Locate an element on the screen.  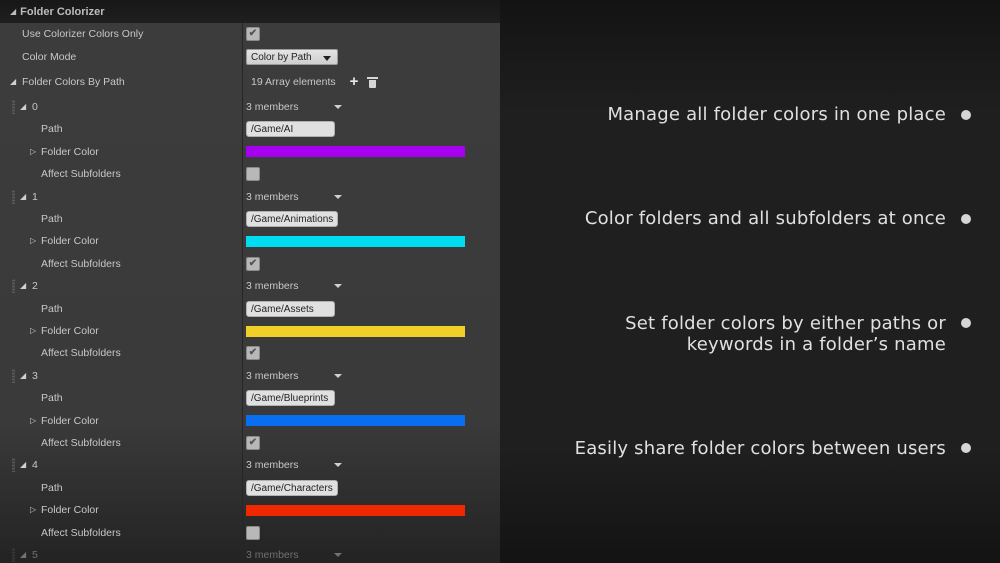
property-row-color-mode: Color Mode Color by Path is located at coordinates (250, 57).